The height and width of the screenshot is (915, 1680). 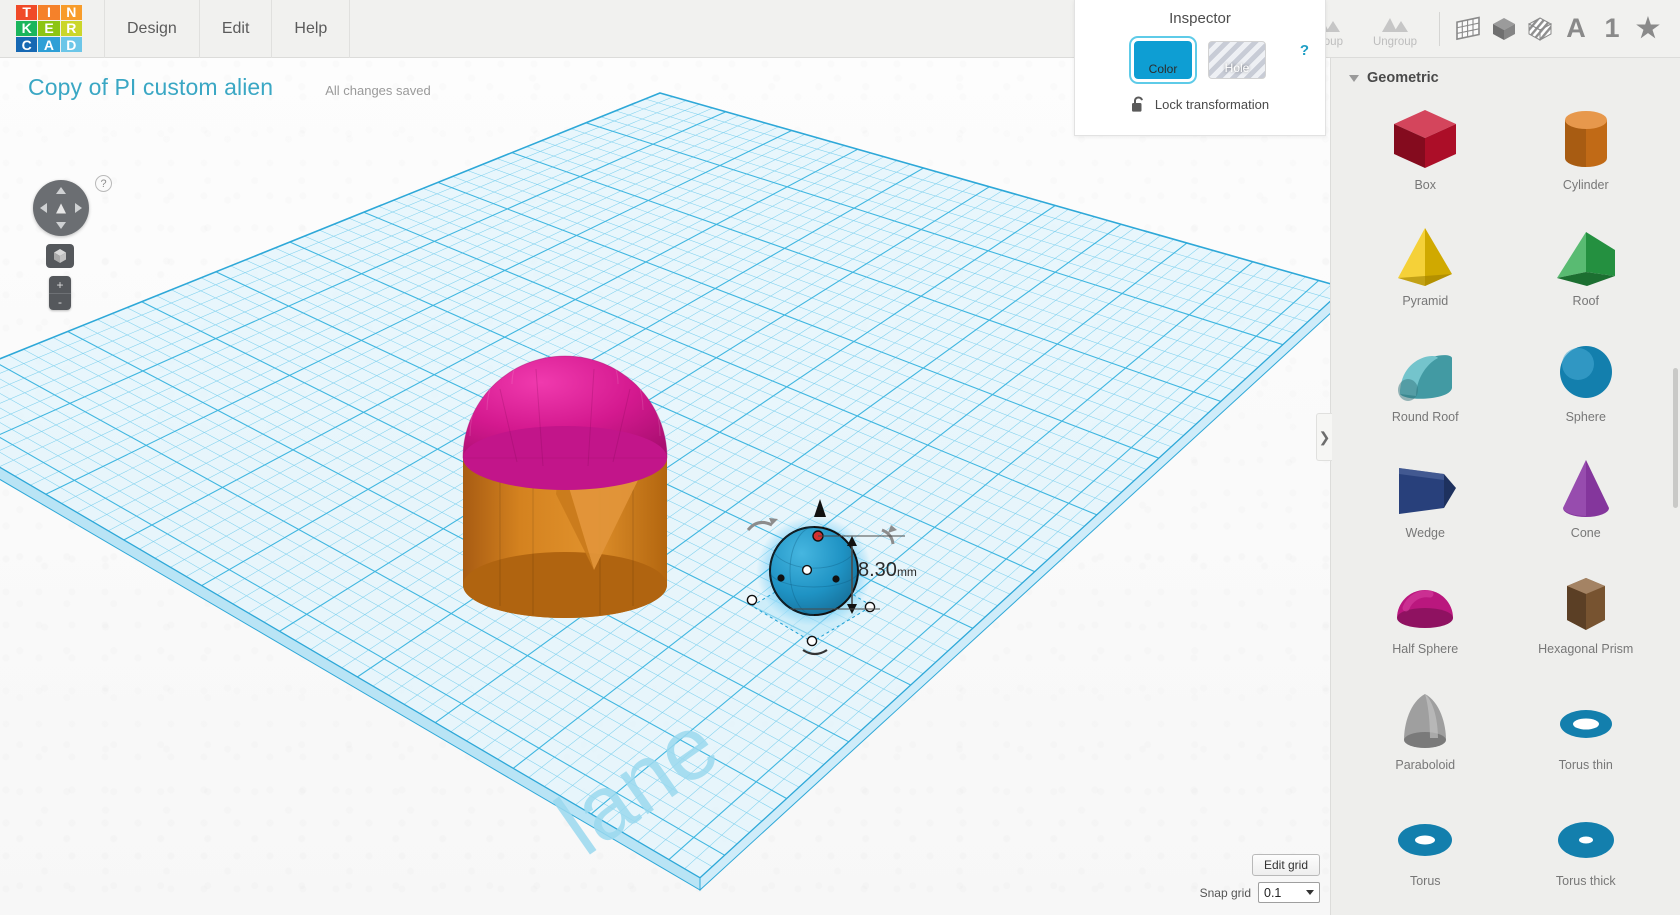 What do you see at coordinates (1576, 29) in the screenshot?
I see `text-icon: A` at bounding box center [1576, 29].